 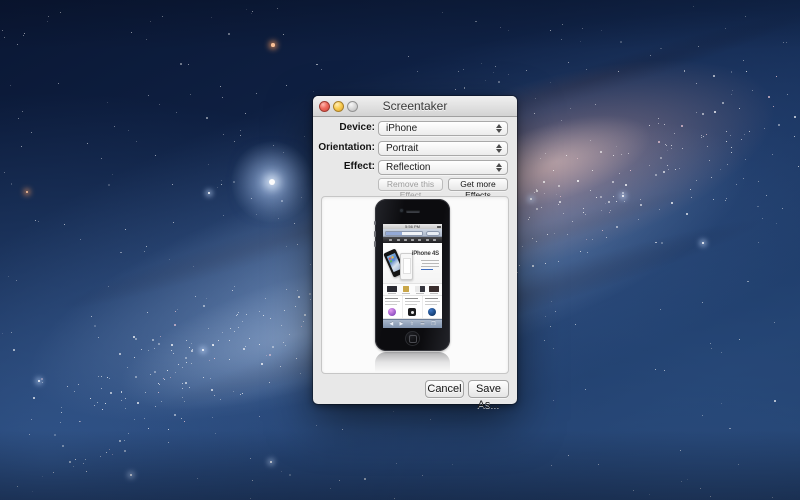 I want to click on page-heading: iPhone 4S, so click(x=425, y=254).